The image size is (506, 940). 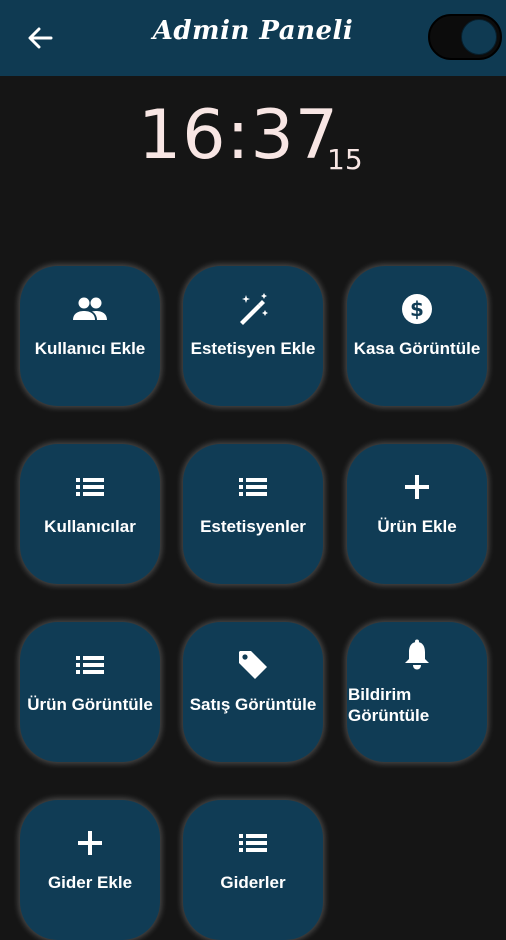 What do you see at coordinates (417, 348) in the screenshot?
I see `tile-label: Kasa Görüntüle` at bounding box center [417, 348].